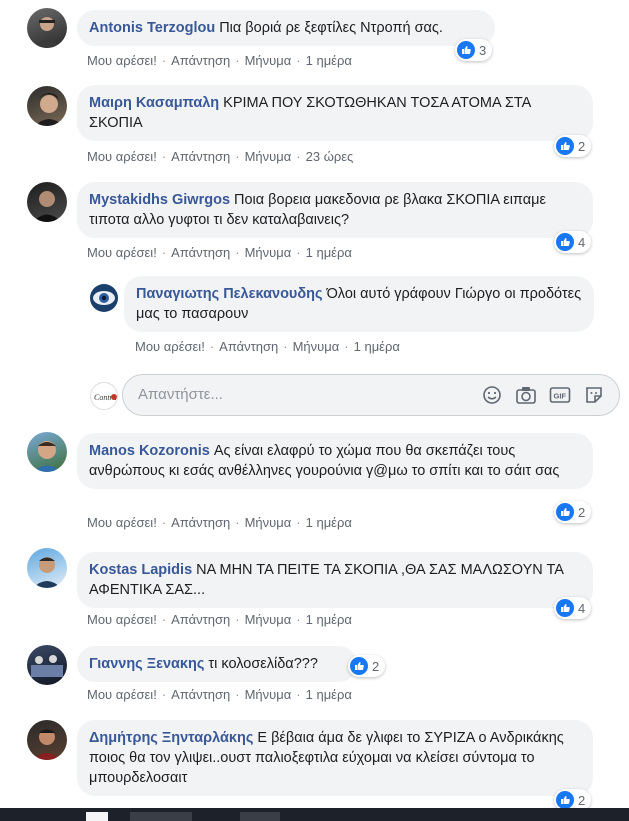 Image resolution: width=629 pixels, height=821 pixels. Describe the element at coordinates (152, 28) in the screenshot. I see `comment-author: Antonis Terzoglou` at that location.